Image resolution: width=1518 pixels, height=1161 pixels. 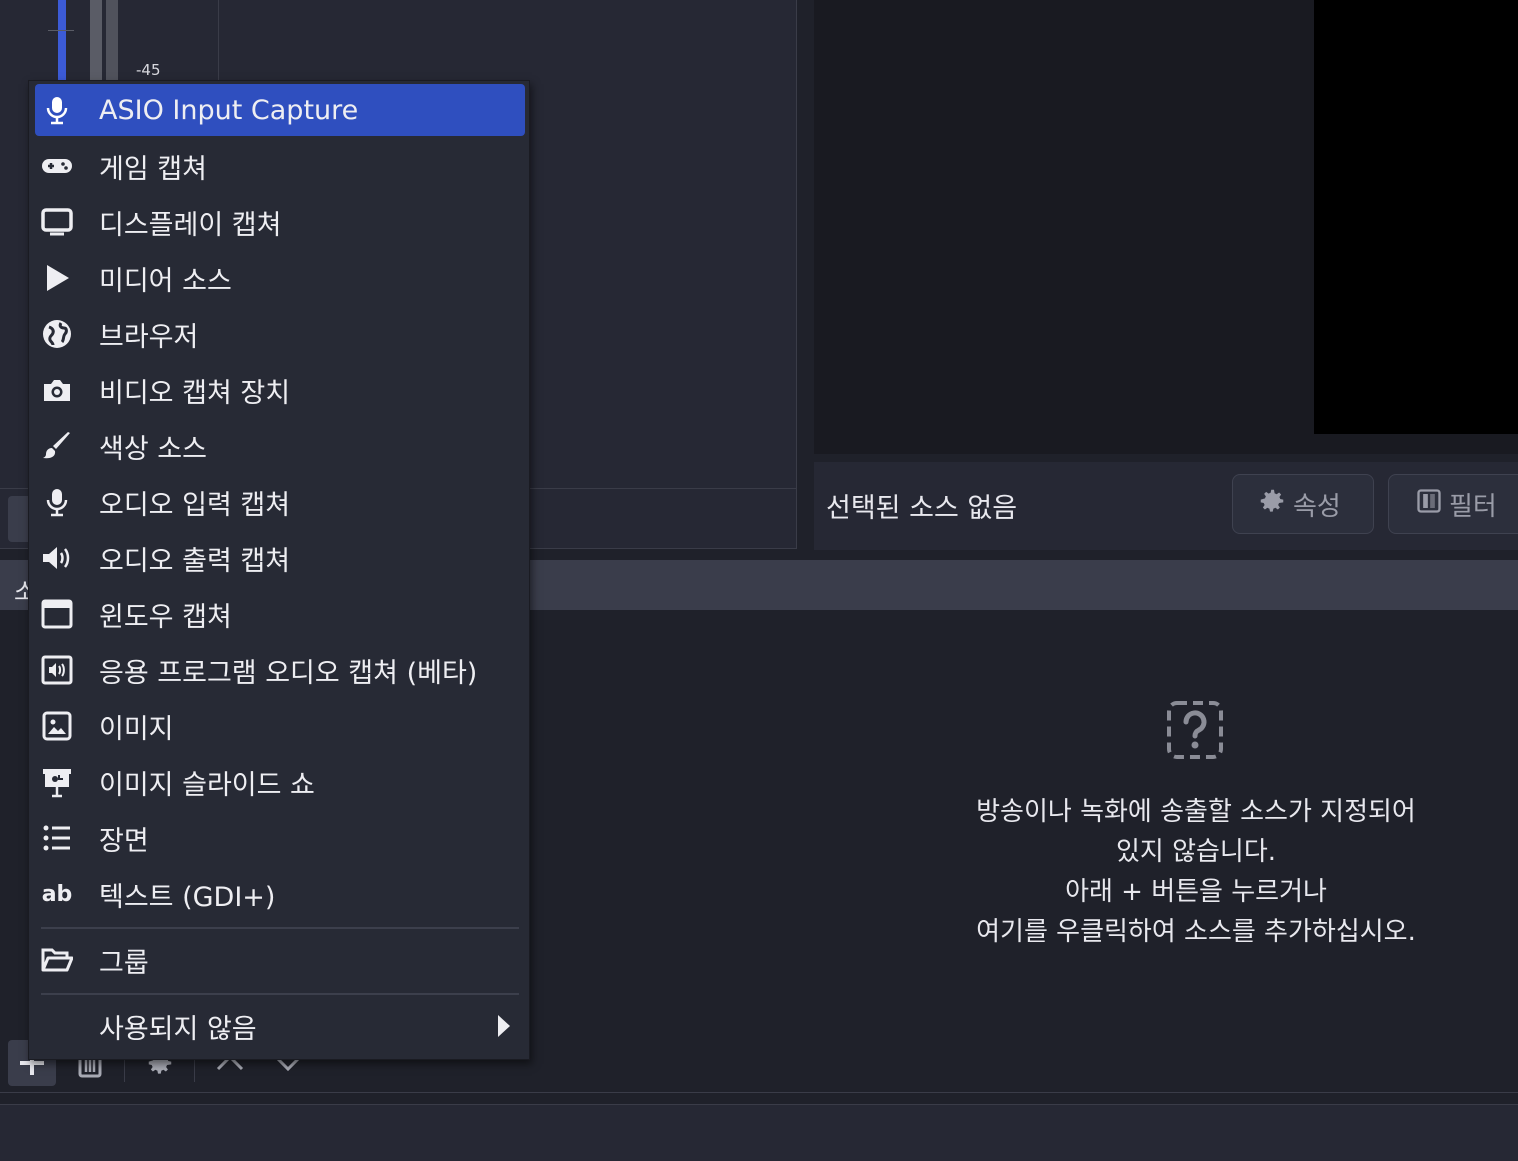 I want to click on menu-item-image-slideshow: 이미지 슬라이드 쇼, so click(x=280, y=782).